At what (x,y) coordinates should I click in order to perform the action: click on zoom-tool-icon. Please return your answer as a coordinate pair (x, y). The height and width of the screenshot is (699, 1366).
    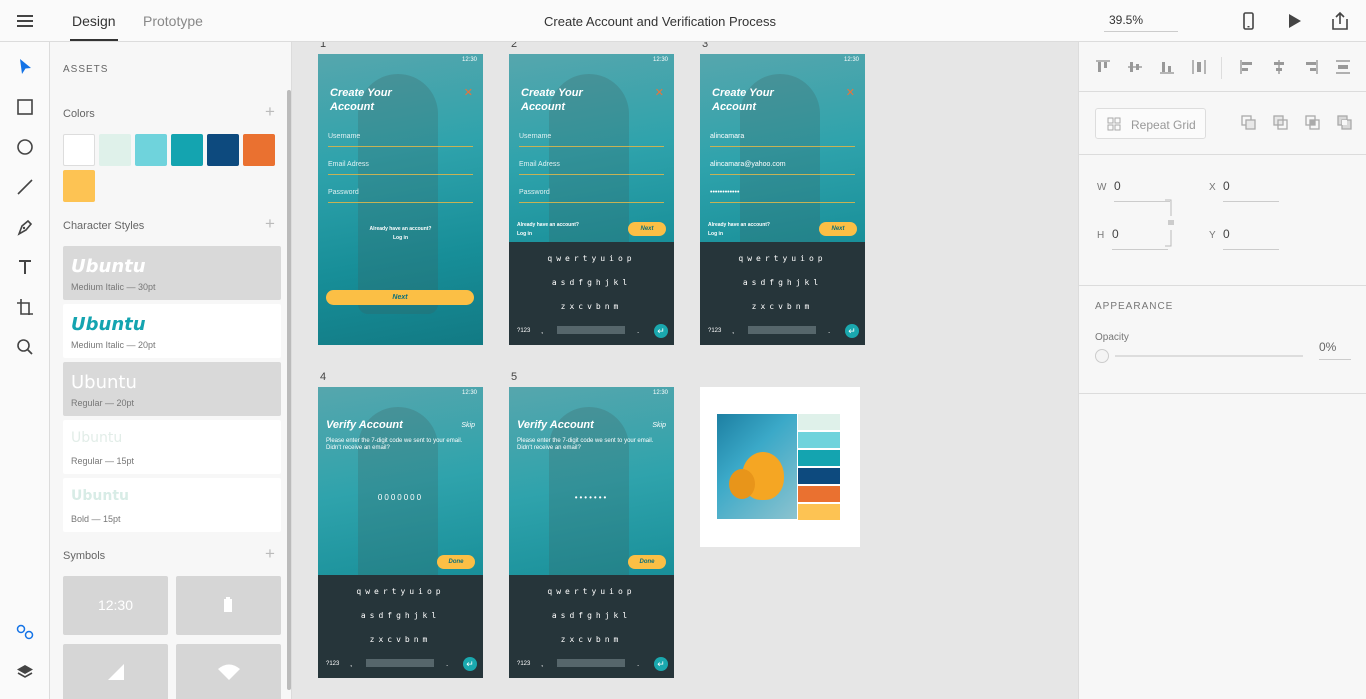
    Looking at the image, I should click on (25, 347).